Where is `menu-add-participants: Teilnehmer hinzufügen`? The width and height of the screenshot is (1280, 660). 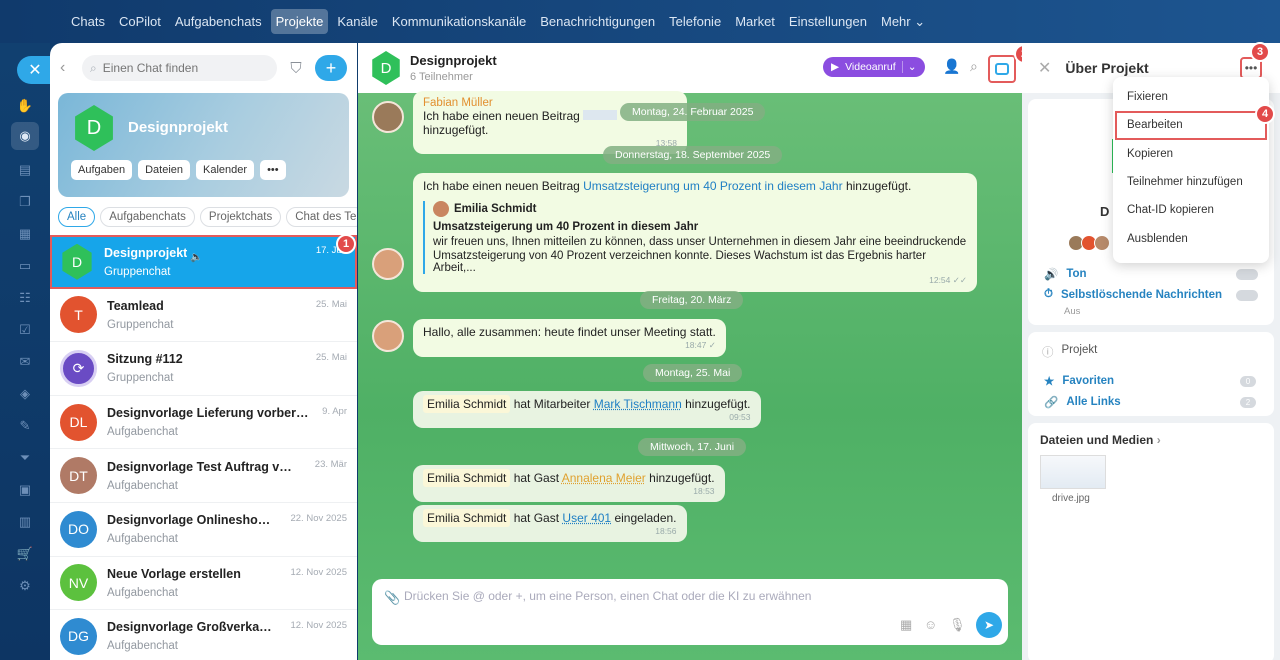 menu-add-participants: Teilnehmer hinzufügen is located at coordinates (1191, 182).